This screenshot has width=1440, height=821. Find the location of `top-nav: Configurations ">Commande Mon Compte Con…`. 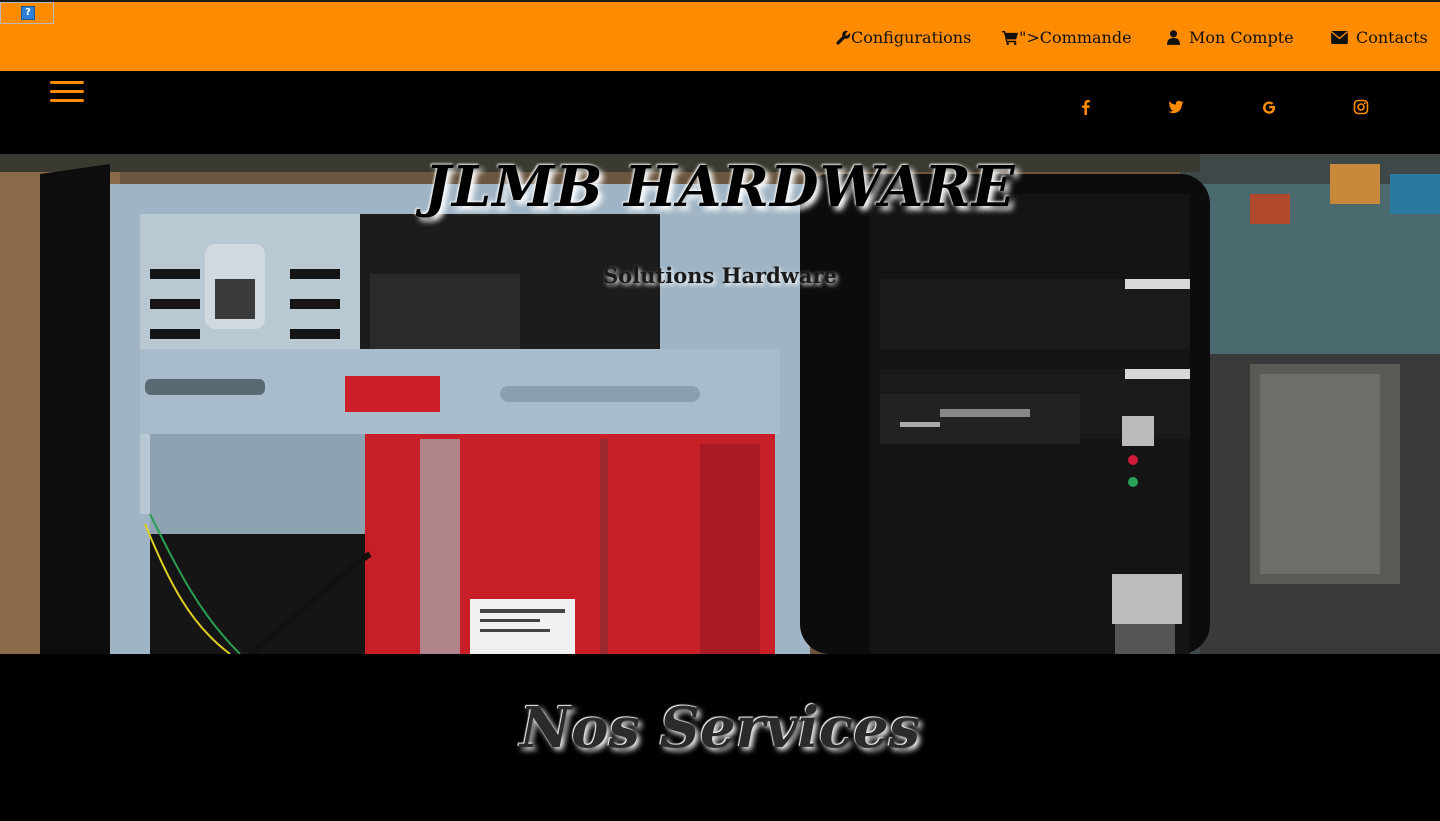

top-nav: Configurations ">Commande Mon Compte Con… is located at coordinates (720, 37).